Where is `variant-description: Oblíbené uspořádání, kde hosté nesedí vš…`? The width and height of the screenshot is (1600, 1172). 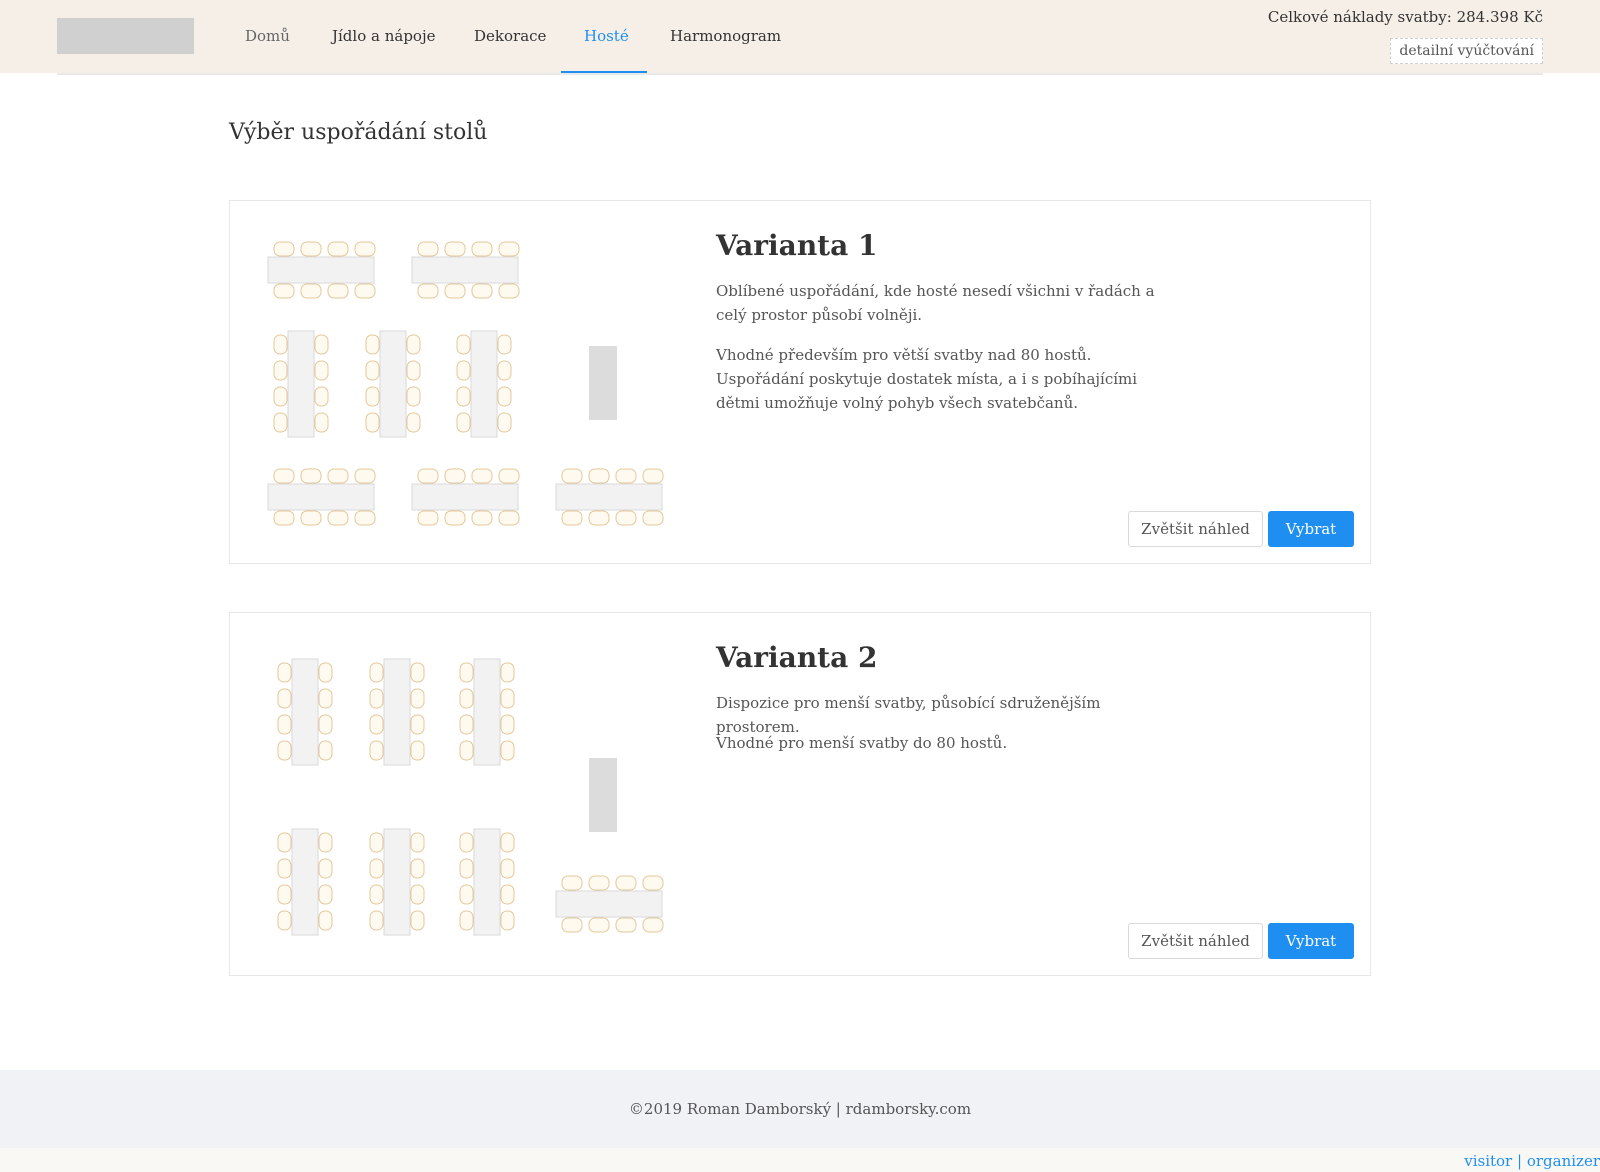 variant-description: Oblíbené uspořádání, kde hosté nesedí vš… is located at coordinates (935, 303).